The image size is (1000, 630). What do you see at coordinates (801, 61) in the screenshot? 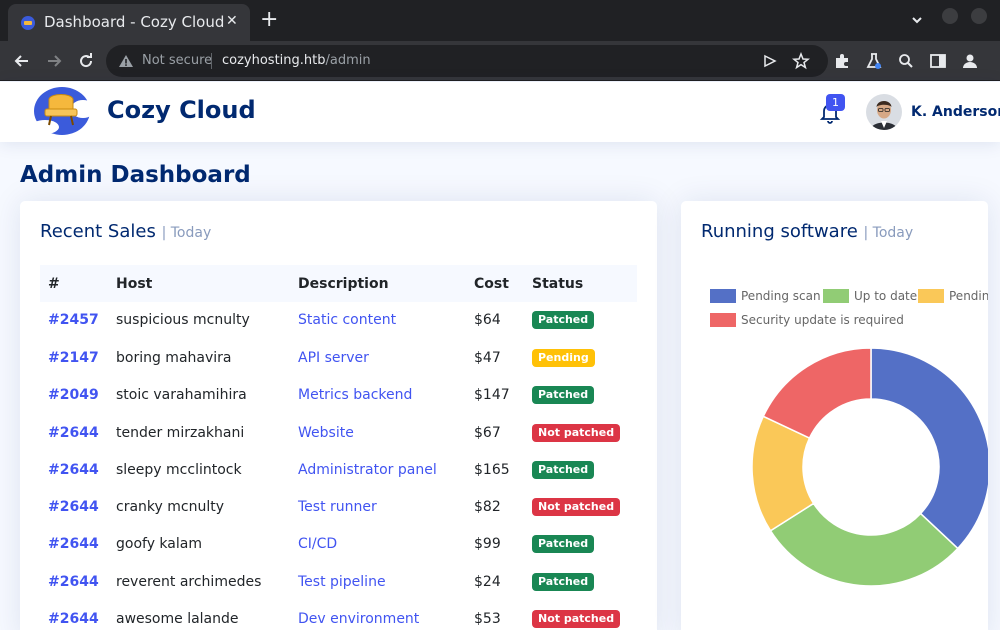
I see `bookmark-star-icon` at bounding box center [801, 61].